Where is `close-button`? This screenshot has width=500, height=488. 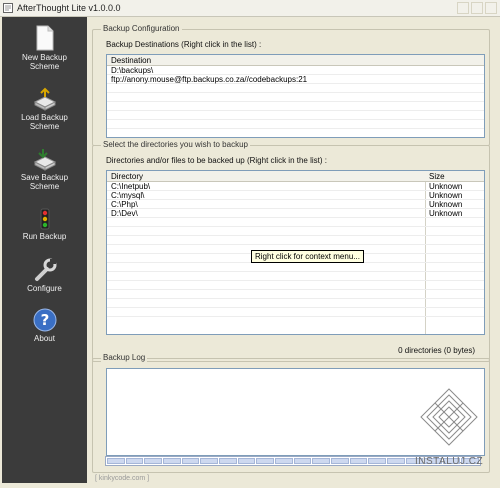 close-button is located at coordinates (491, 8).